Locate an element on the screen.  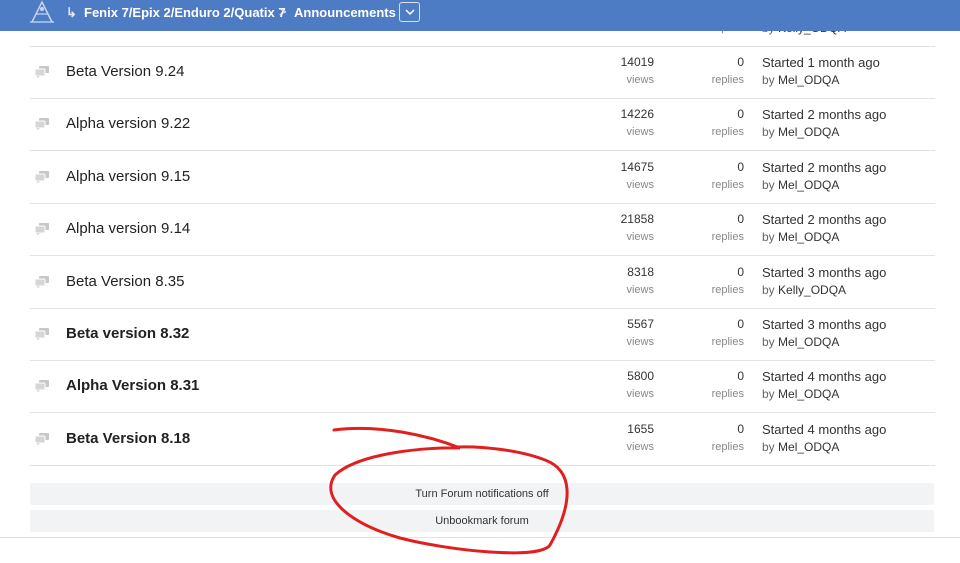
started-time: Started 1 month ago is located at coordinates (821, 62).